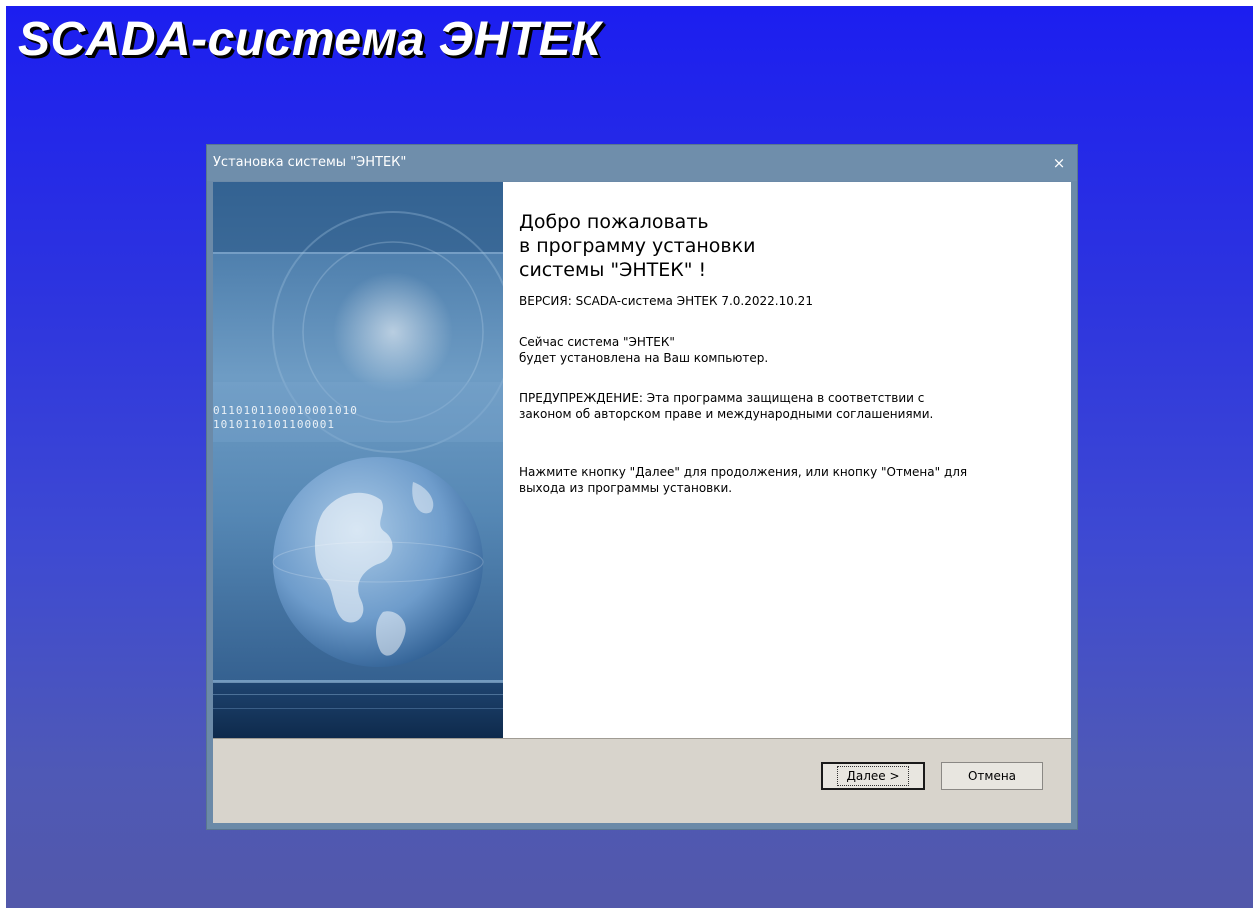 The width and height of the screenshot is (1255, 908). I want to click on welcome-heading-line-2: в программу установки, so click(637, 246).